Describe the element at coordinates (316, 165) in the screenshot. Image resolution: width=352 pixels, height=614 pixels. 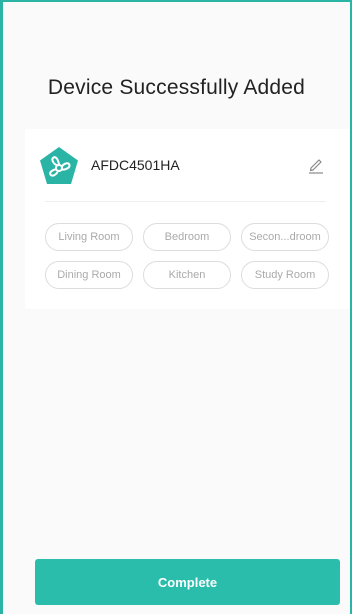
I see `pencil-icon` at that location.